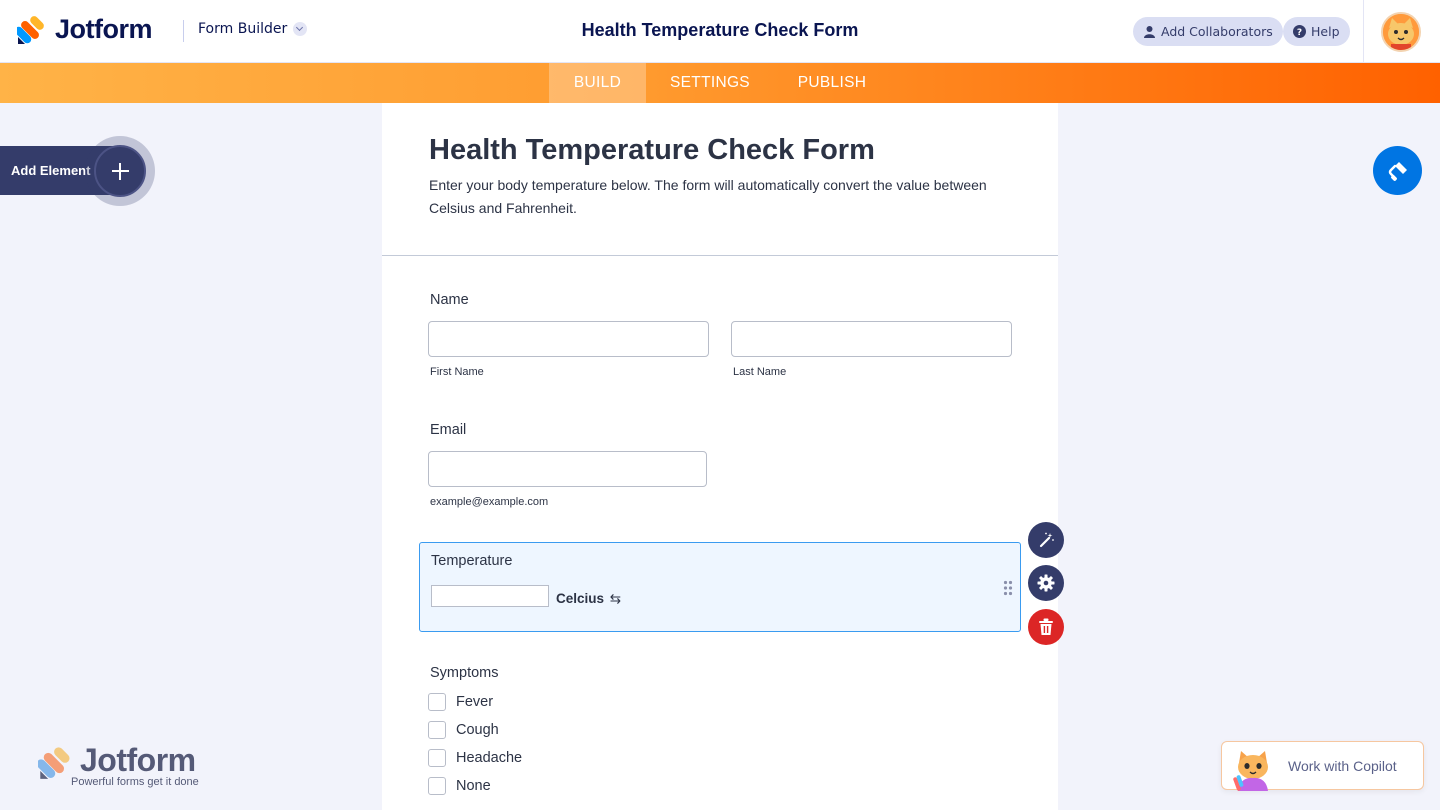 The width and height of the screenshot is (1440, 810). I want to click on add-element-label: Add Element, so click(51, 170).